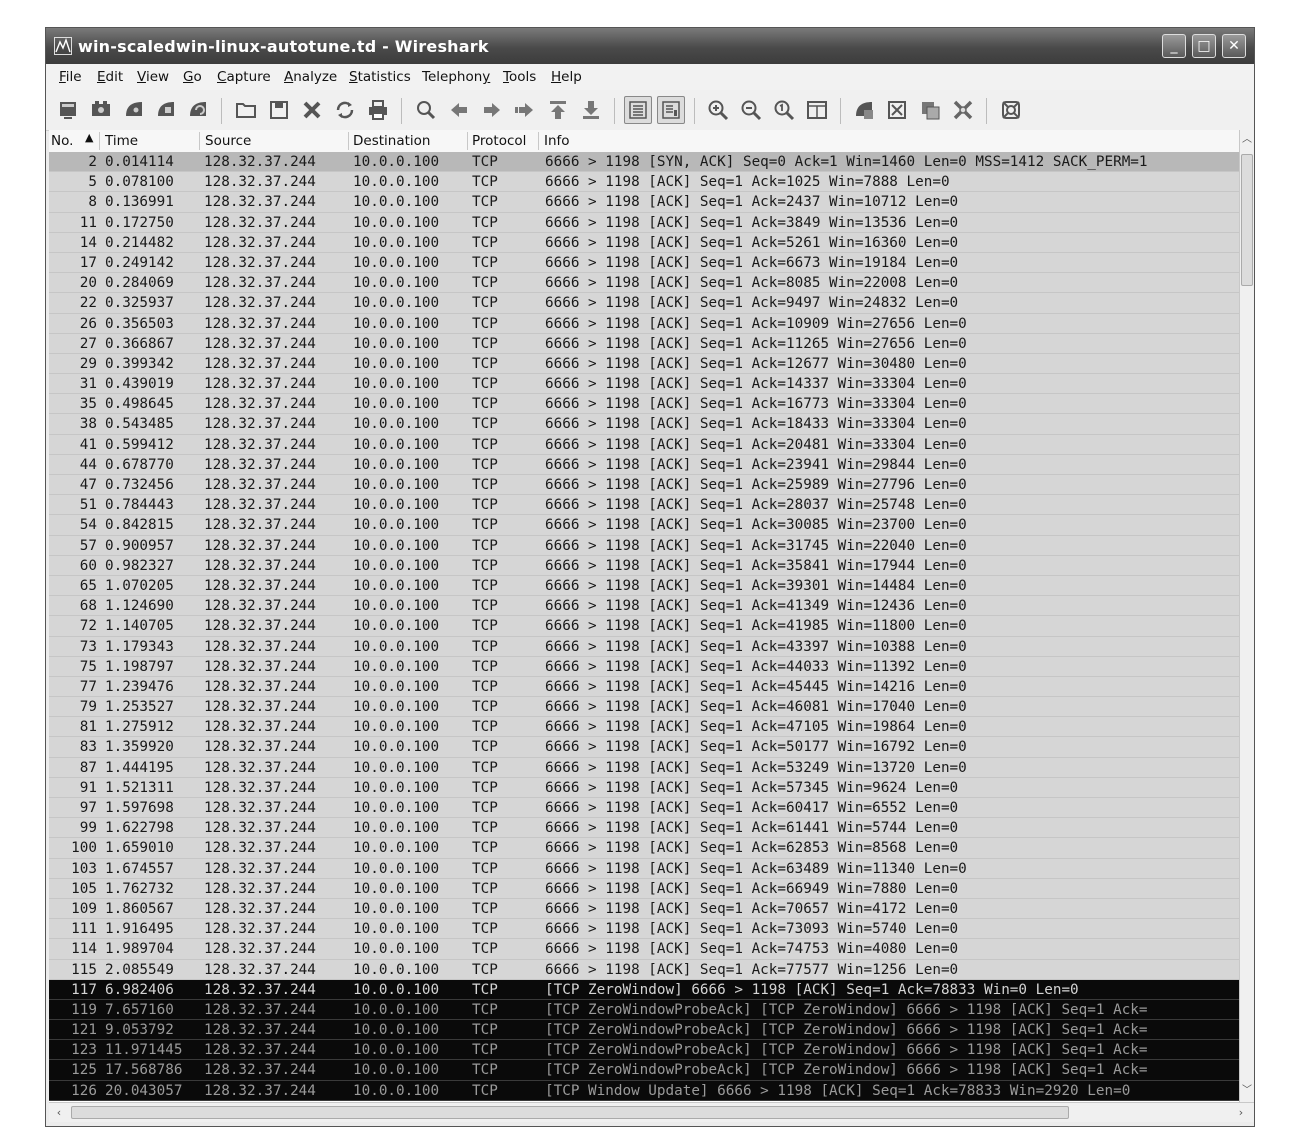  I want to click on colorize-icon, so click(638, 110).